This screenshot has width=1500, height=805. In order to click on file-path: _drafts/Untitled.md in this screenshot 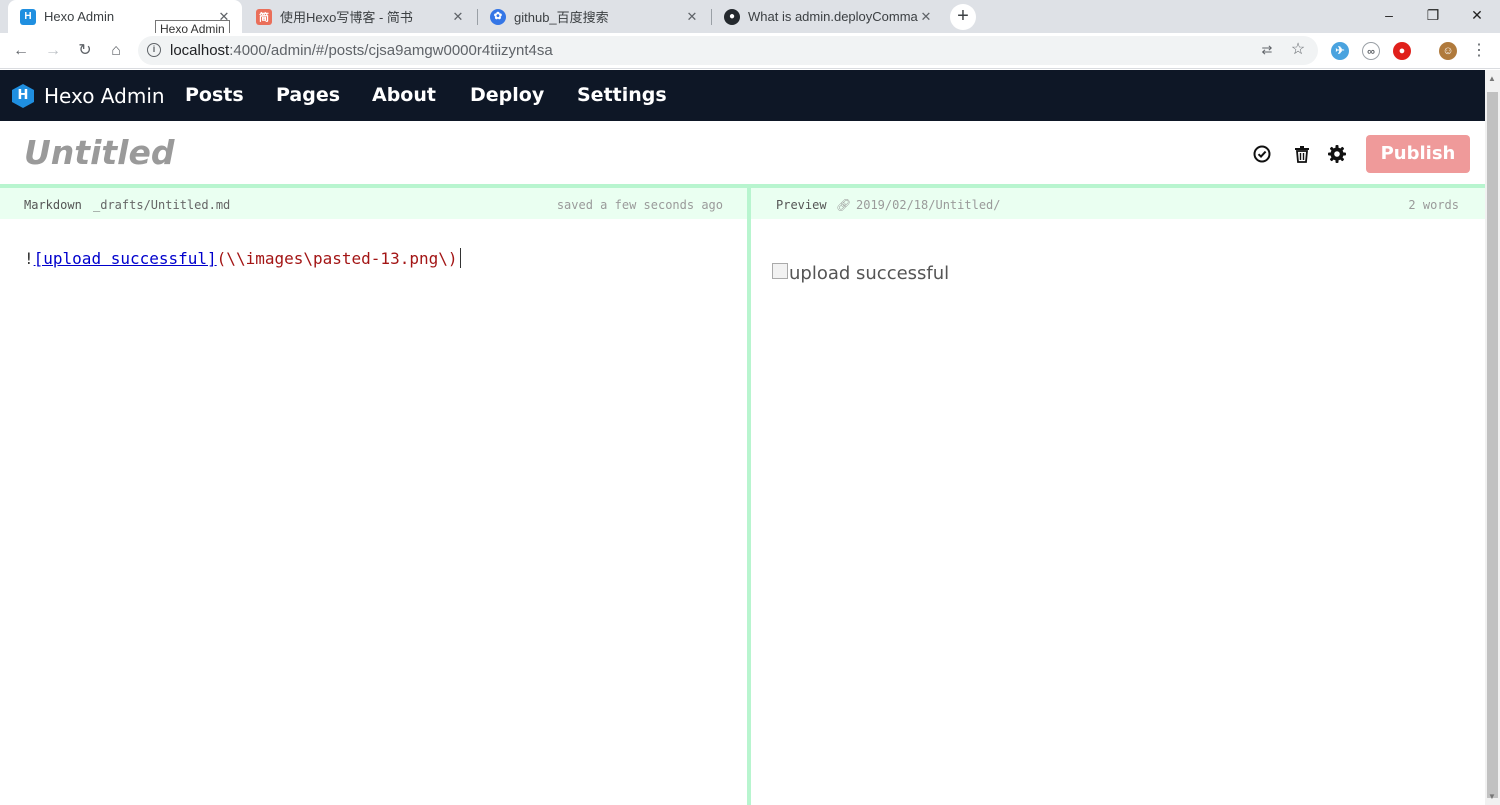, I will do `click(162, 205)`.